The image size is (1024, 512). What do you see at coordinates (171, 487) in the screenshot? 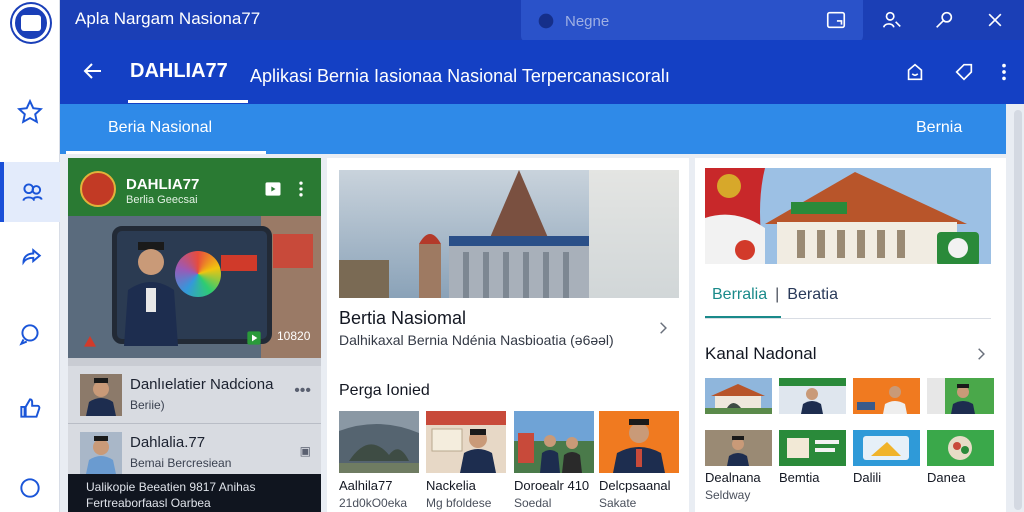
I see `footer-line: Ualikopie Beeatien 9817 Anihas` at bounding box center [171, 487].